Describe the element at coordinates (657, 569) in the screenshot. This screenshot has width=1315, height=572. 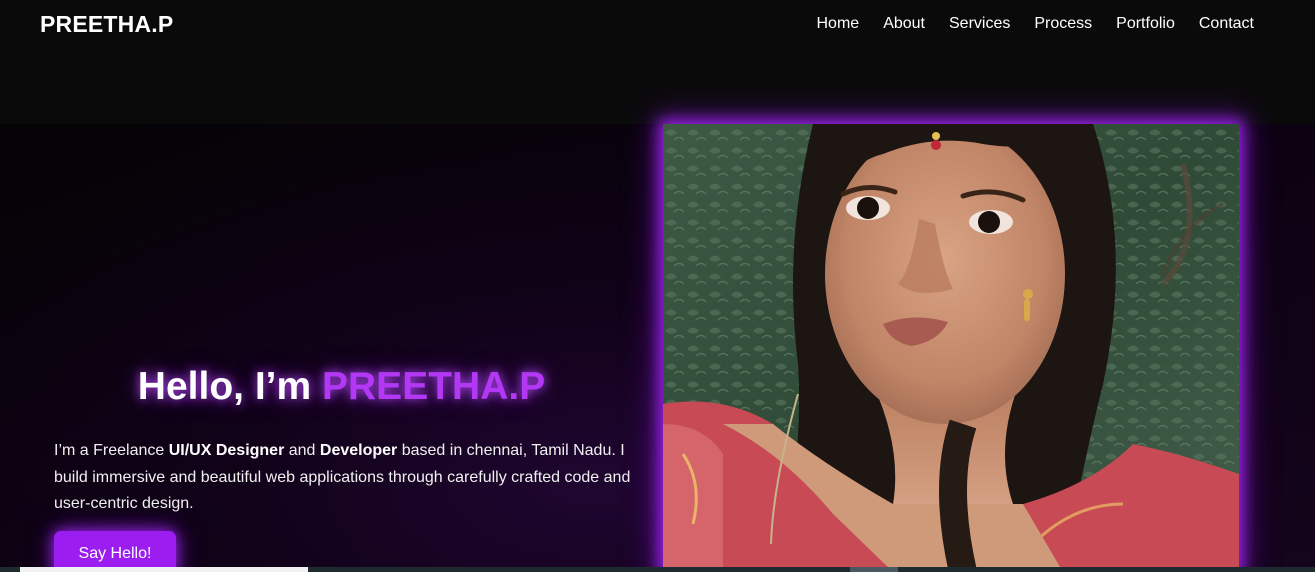
I see `bottom-strip` at that location.